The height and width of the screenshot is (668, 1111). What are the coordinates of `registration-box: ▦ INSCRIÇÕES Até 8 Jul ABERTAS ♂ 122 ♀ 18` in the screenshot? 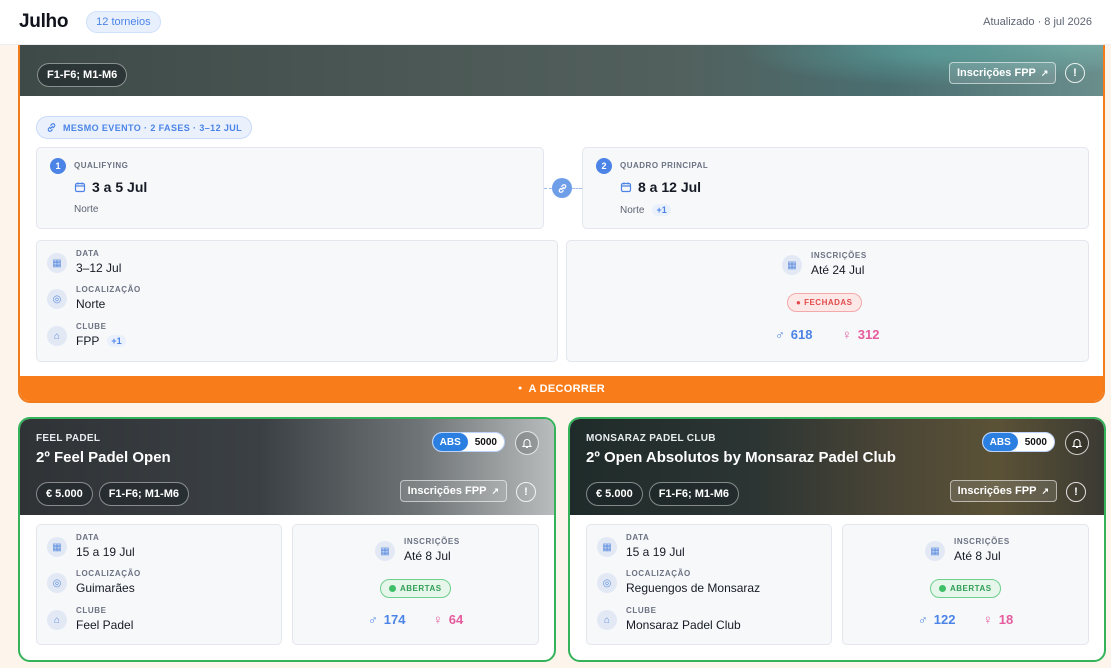 It's located at (965, 584).